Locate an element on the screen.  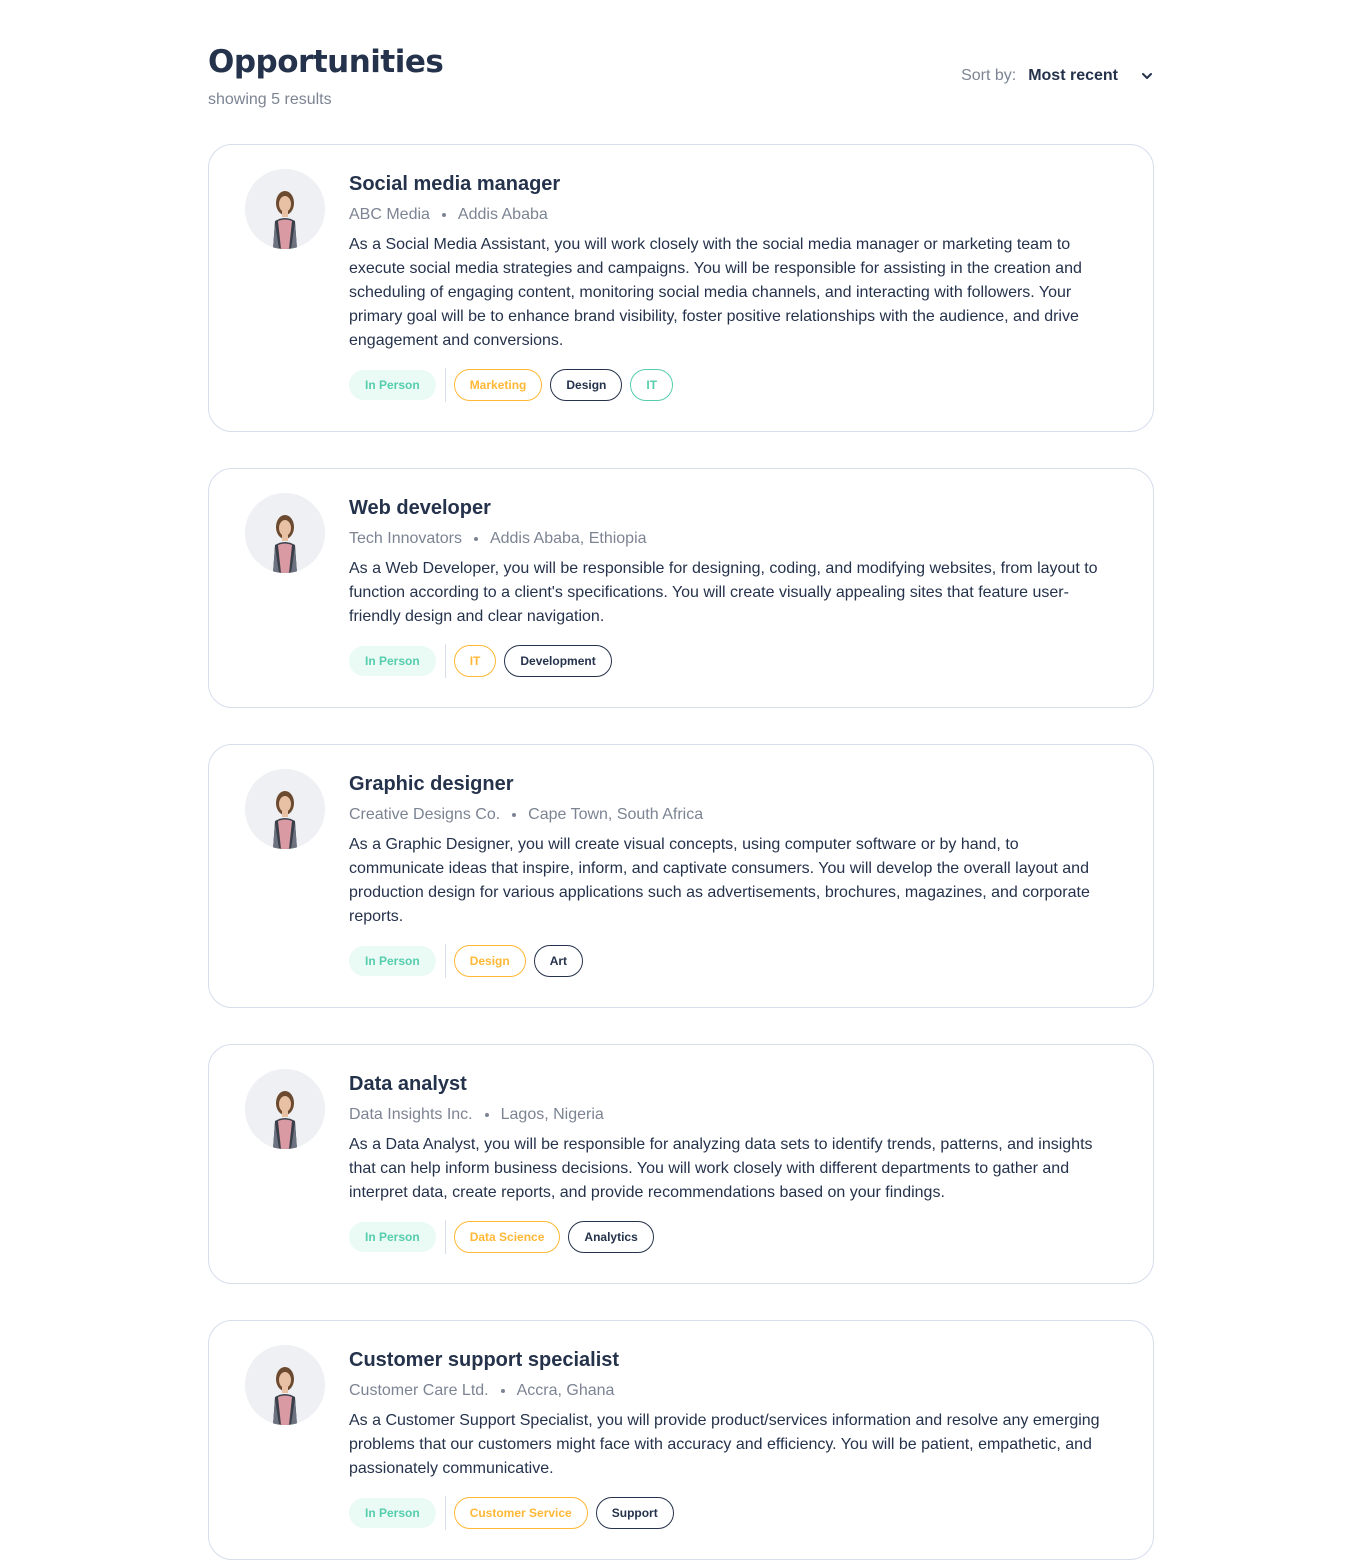
sort-control: Sort by: Most recent is located at coordinates (1057, 76).